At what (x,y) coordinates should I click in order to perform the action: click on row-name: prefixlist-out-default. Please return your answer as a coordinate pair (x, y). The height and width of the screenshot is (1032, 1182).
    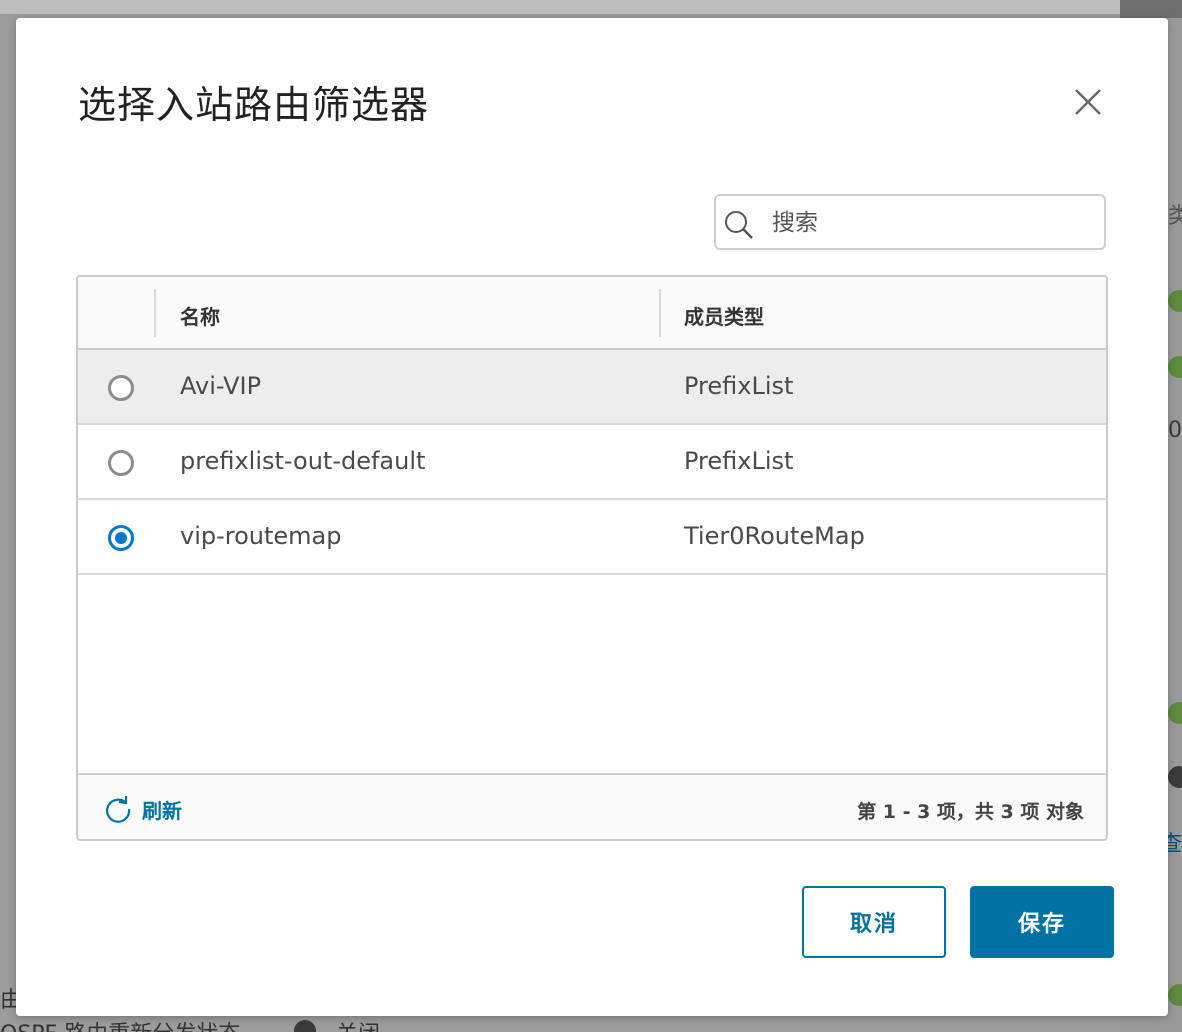
    Looking at the image, I should click on (303, 461).